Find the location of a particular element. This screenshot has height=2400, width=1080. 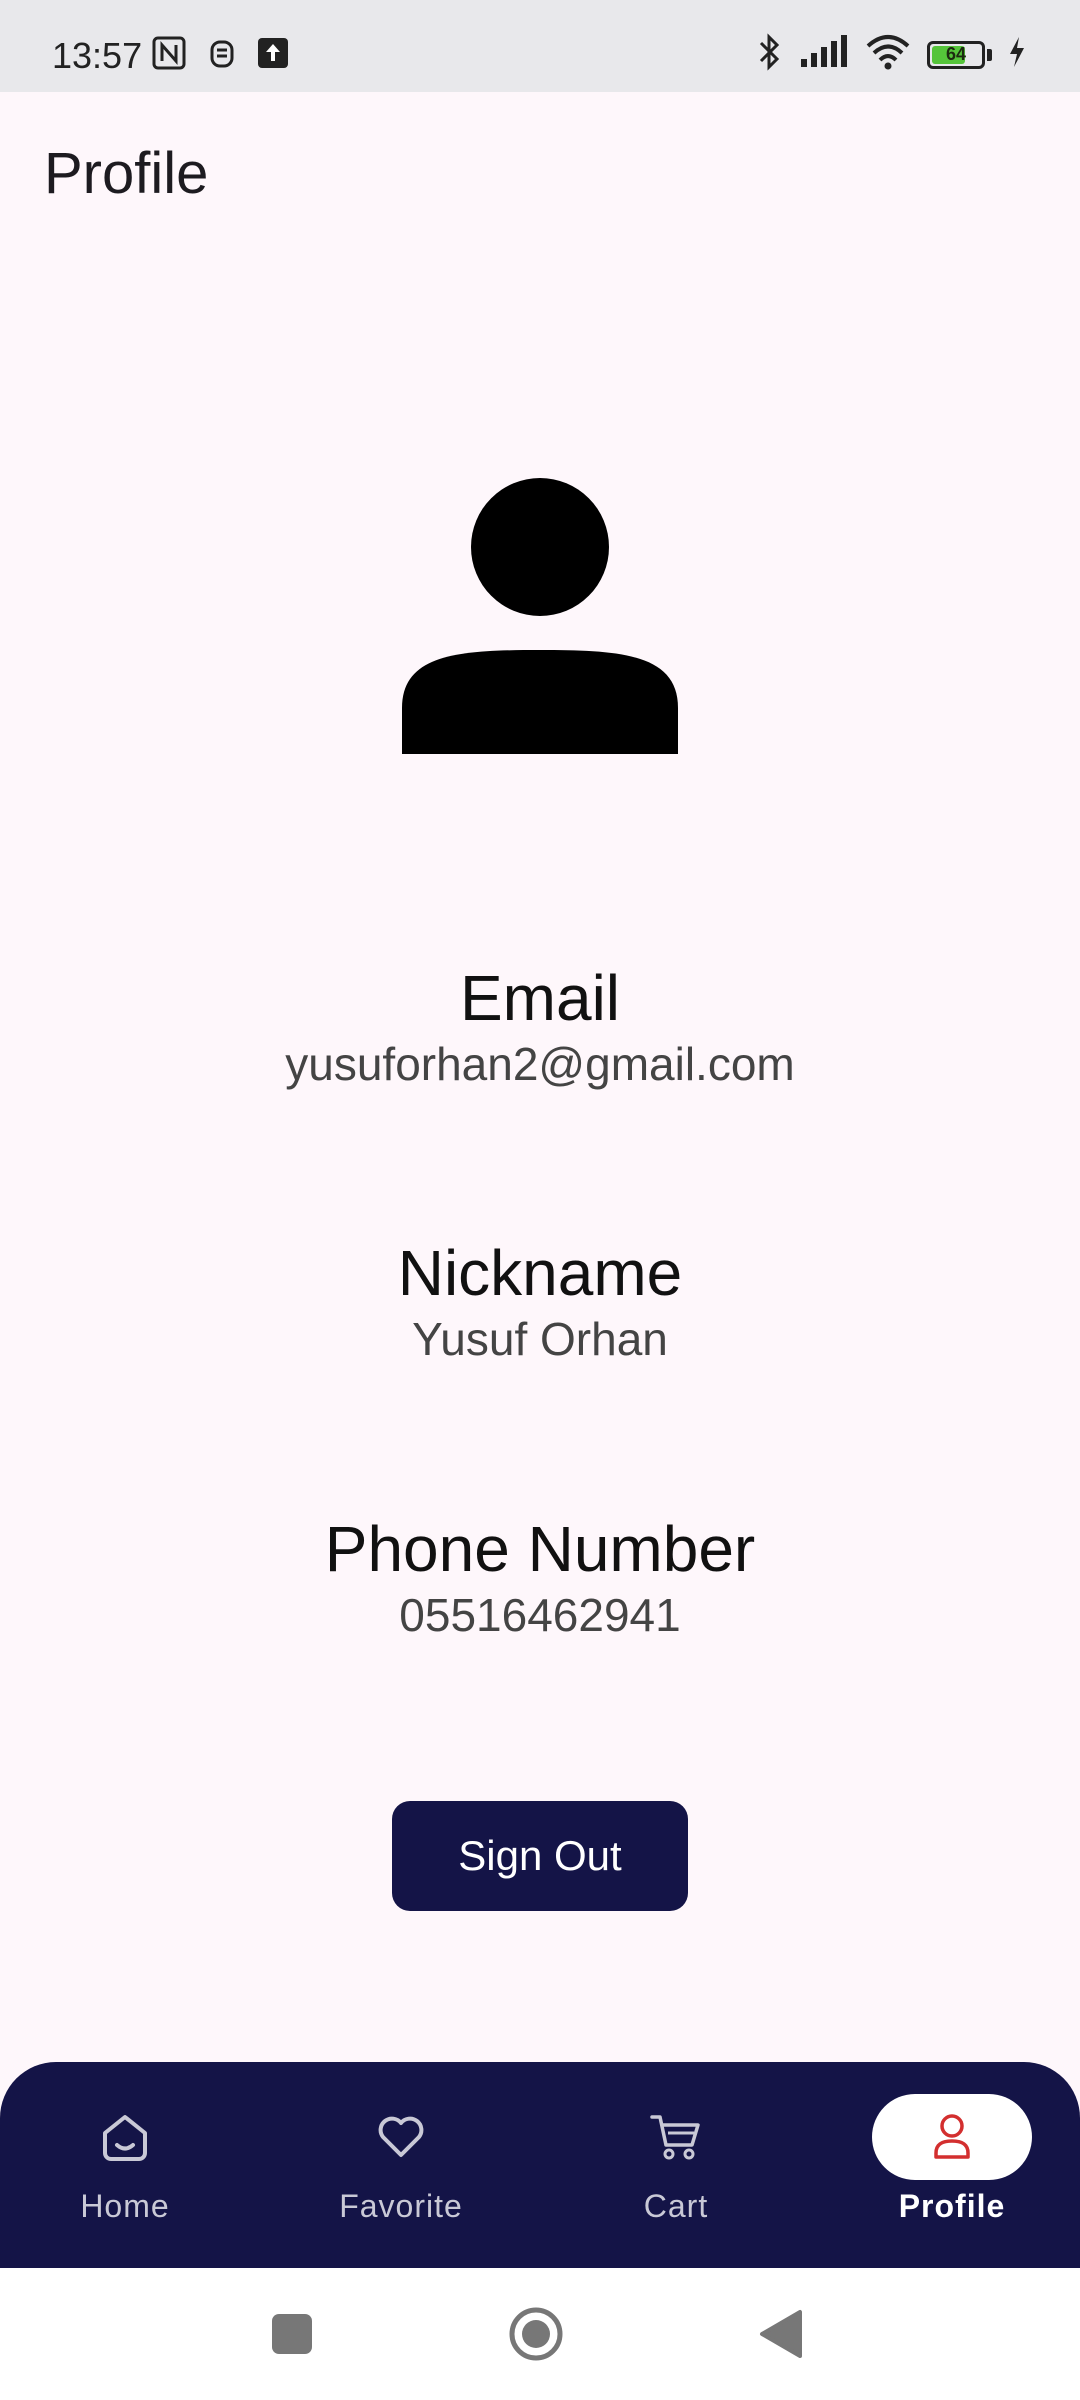

bottom-nav: Home Favorite Cart Profile is located at coordinates (540, 2165).